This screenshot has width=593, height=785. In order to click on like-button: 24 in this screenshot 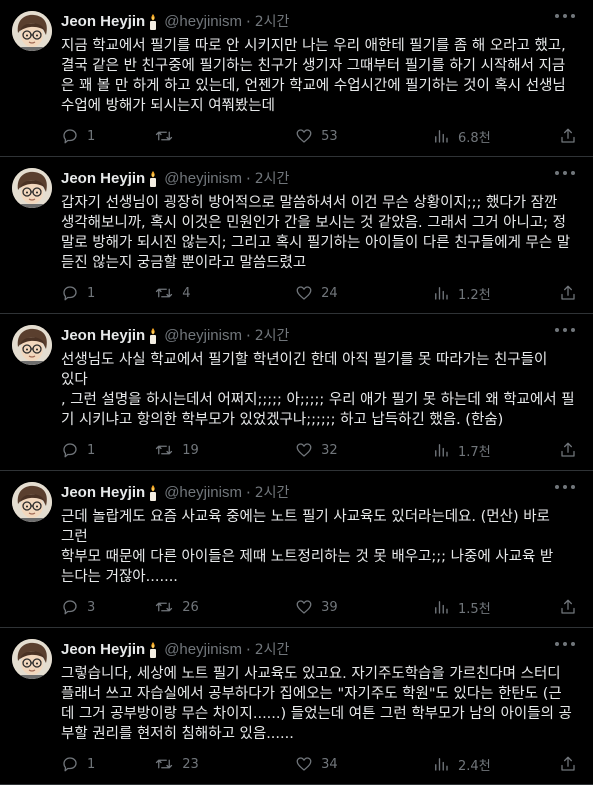, I will do `click(363, 293)`.